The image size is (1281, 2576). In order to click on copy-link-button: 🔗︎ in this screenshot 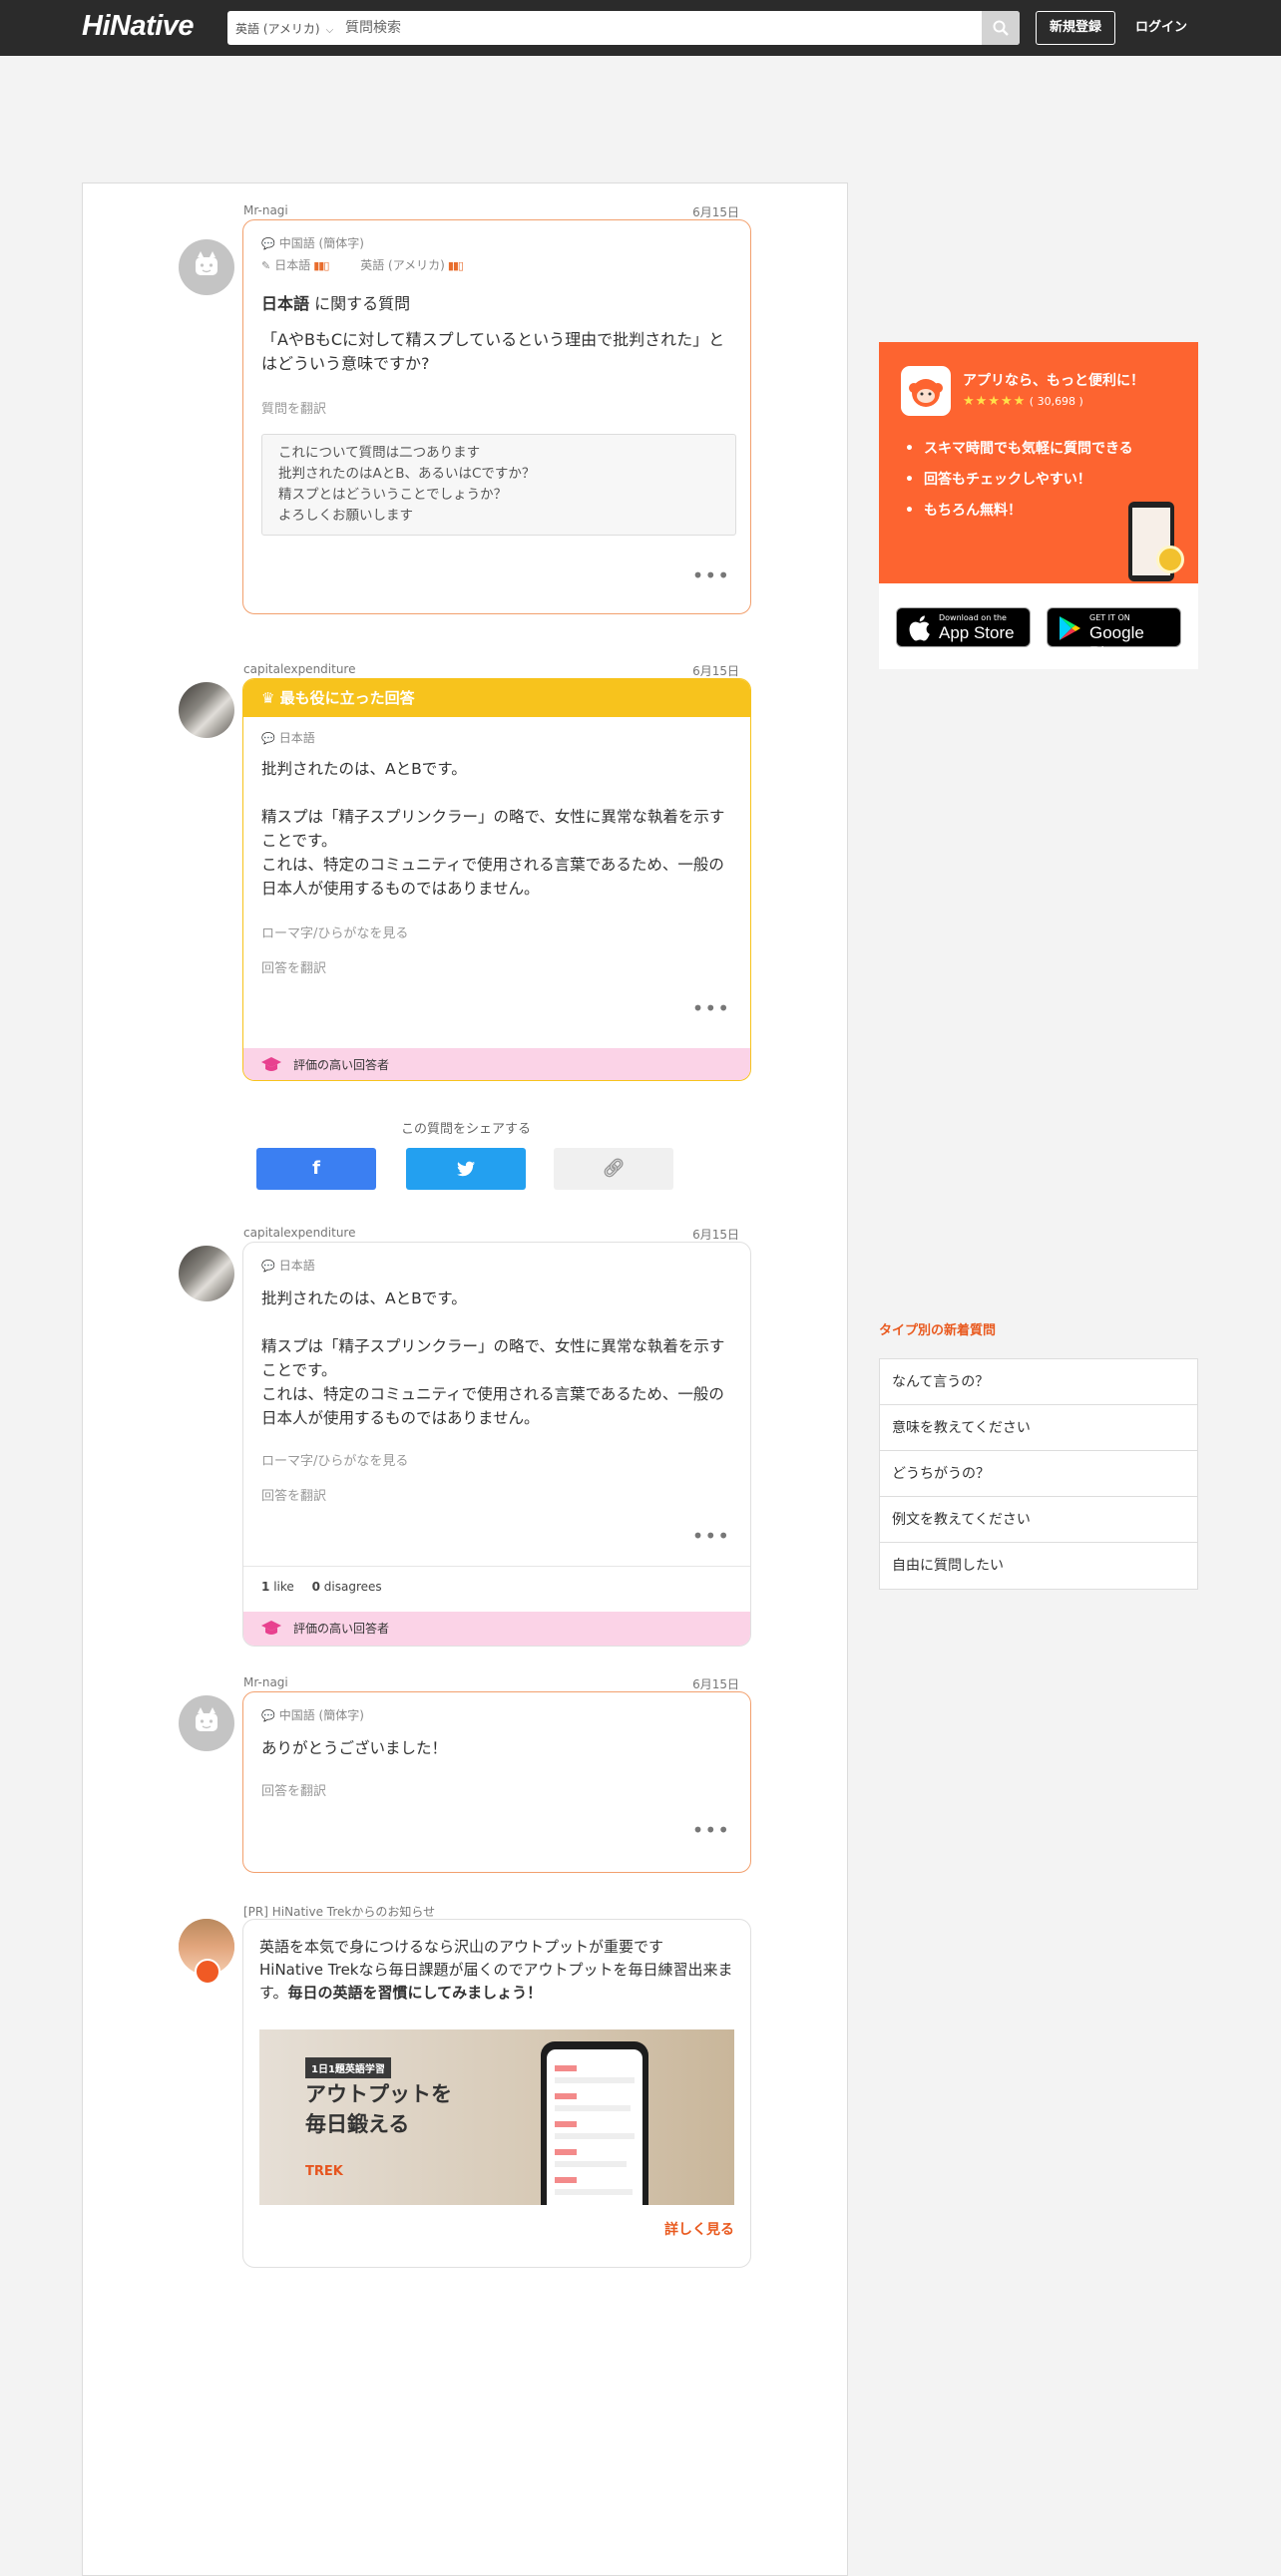, I will do `click(613, 1169)`.